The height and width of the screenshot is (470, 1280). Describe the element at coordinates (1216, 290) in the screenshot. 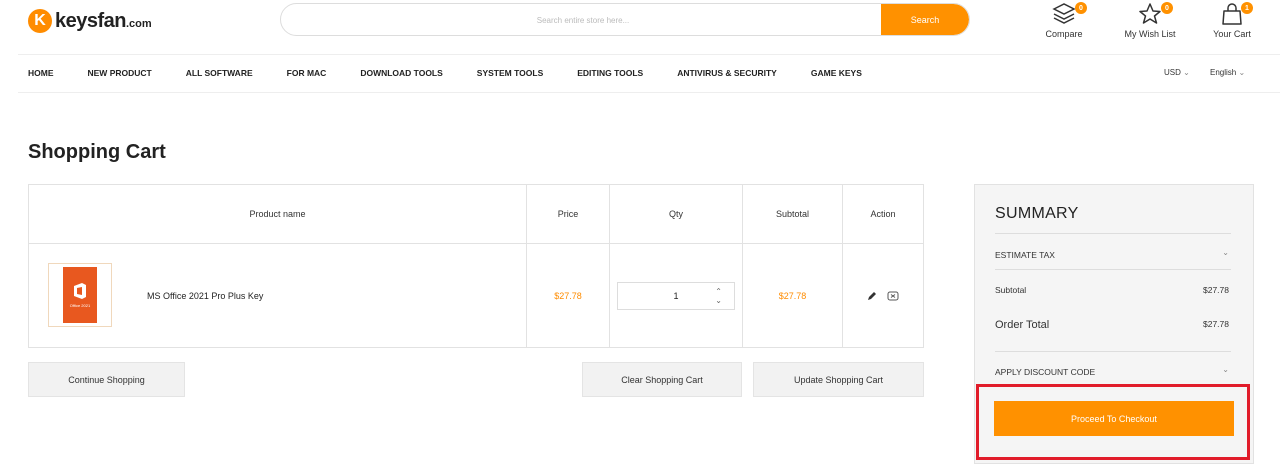

I see `subtotal-value: $27.78` at that location.